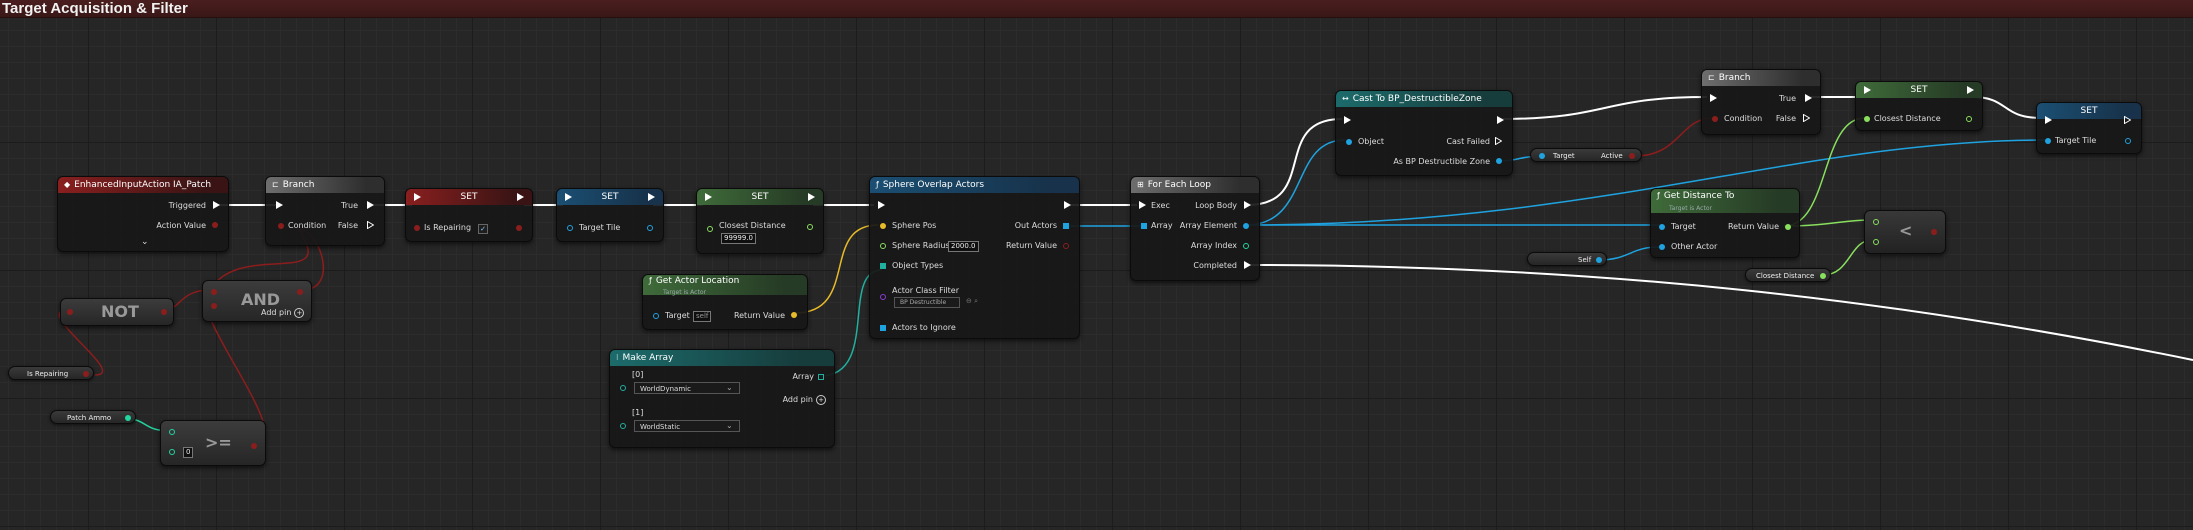 Image resolution: width=2193 pixels, height=530 pixels. What do you see at coordinates (927, 302) in the screenshot?
I see `actor-class-filter-dropdown: BP Destructible` at bounding box center [927, 302].